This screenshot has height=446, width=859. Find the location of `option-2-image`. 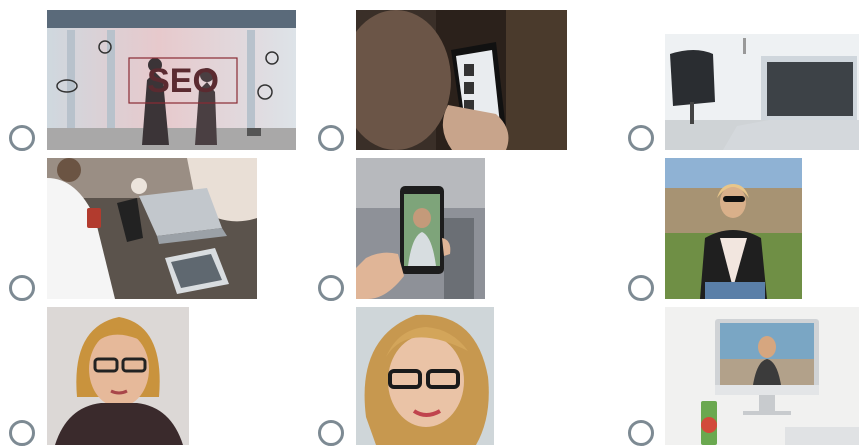

option-2-image is located at coordinates (461, 80).